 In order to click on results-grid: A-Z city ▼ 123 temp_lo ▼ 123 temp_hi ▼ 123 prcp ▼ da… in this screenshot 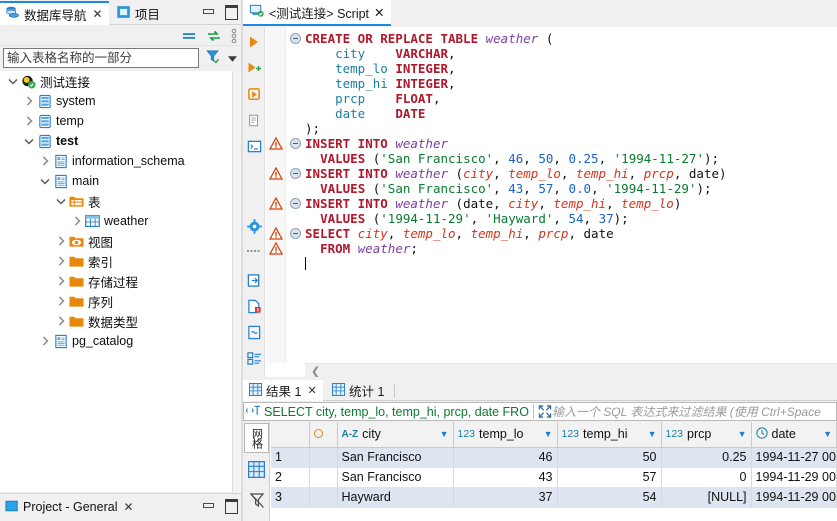, I will do `click(554, 471)`.